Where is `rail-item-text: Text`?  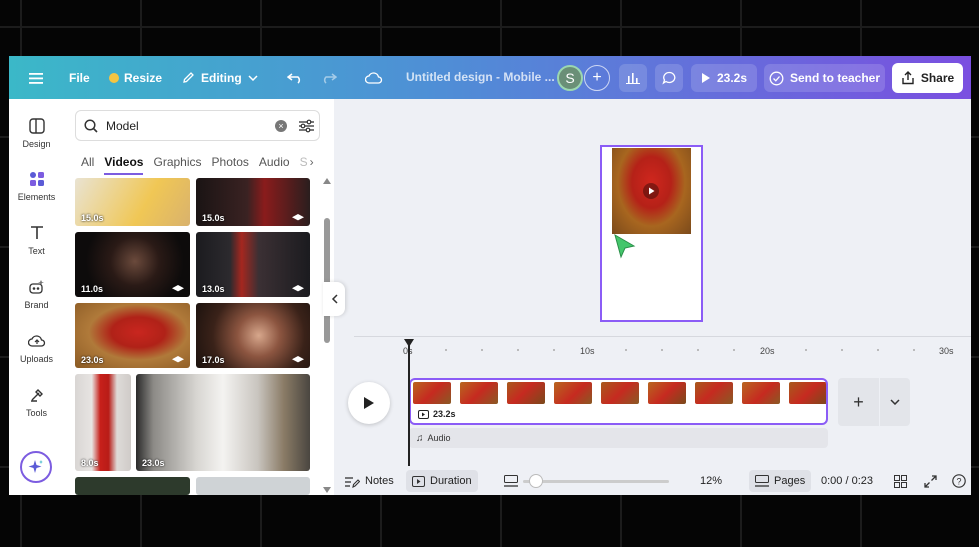 rail-item-text: Text is located at coordinates (36, 239).